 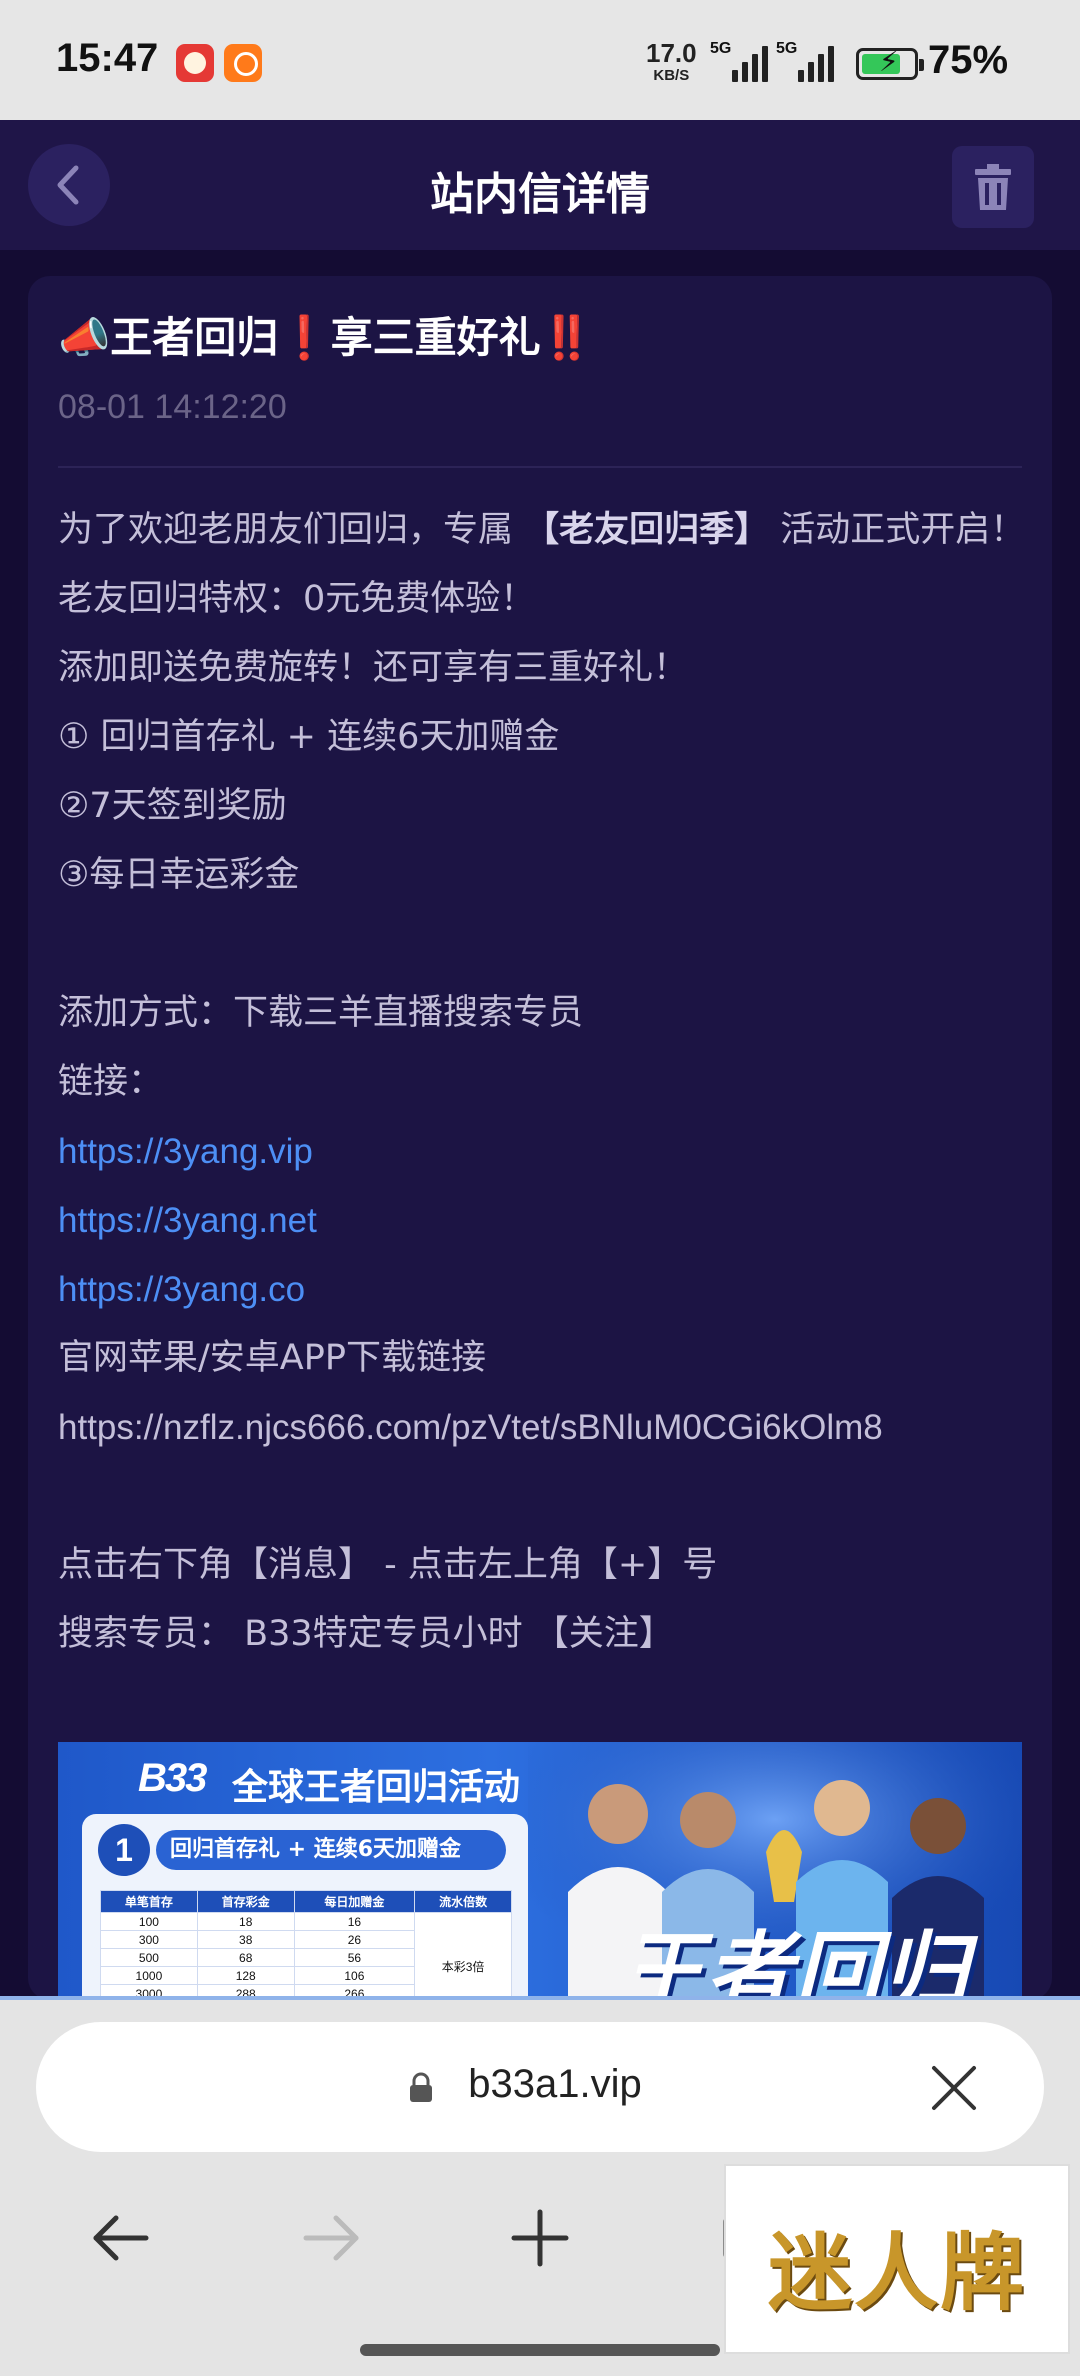 What do you see at coordinates (172, 1778) in the screenshot?
I see `banner-logo: B33` at bounding box center [172, 1778].